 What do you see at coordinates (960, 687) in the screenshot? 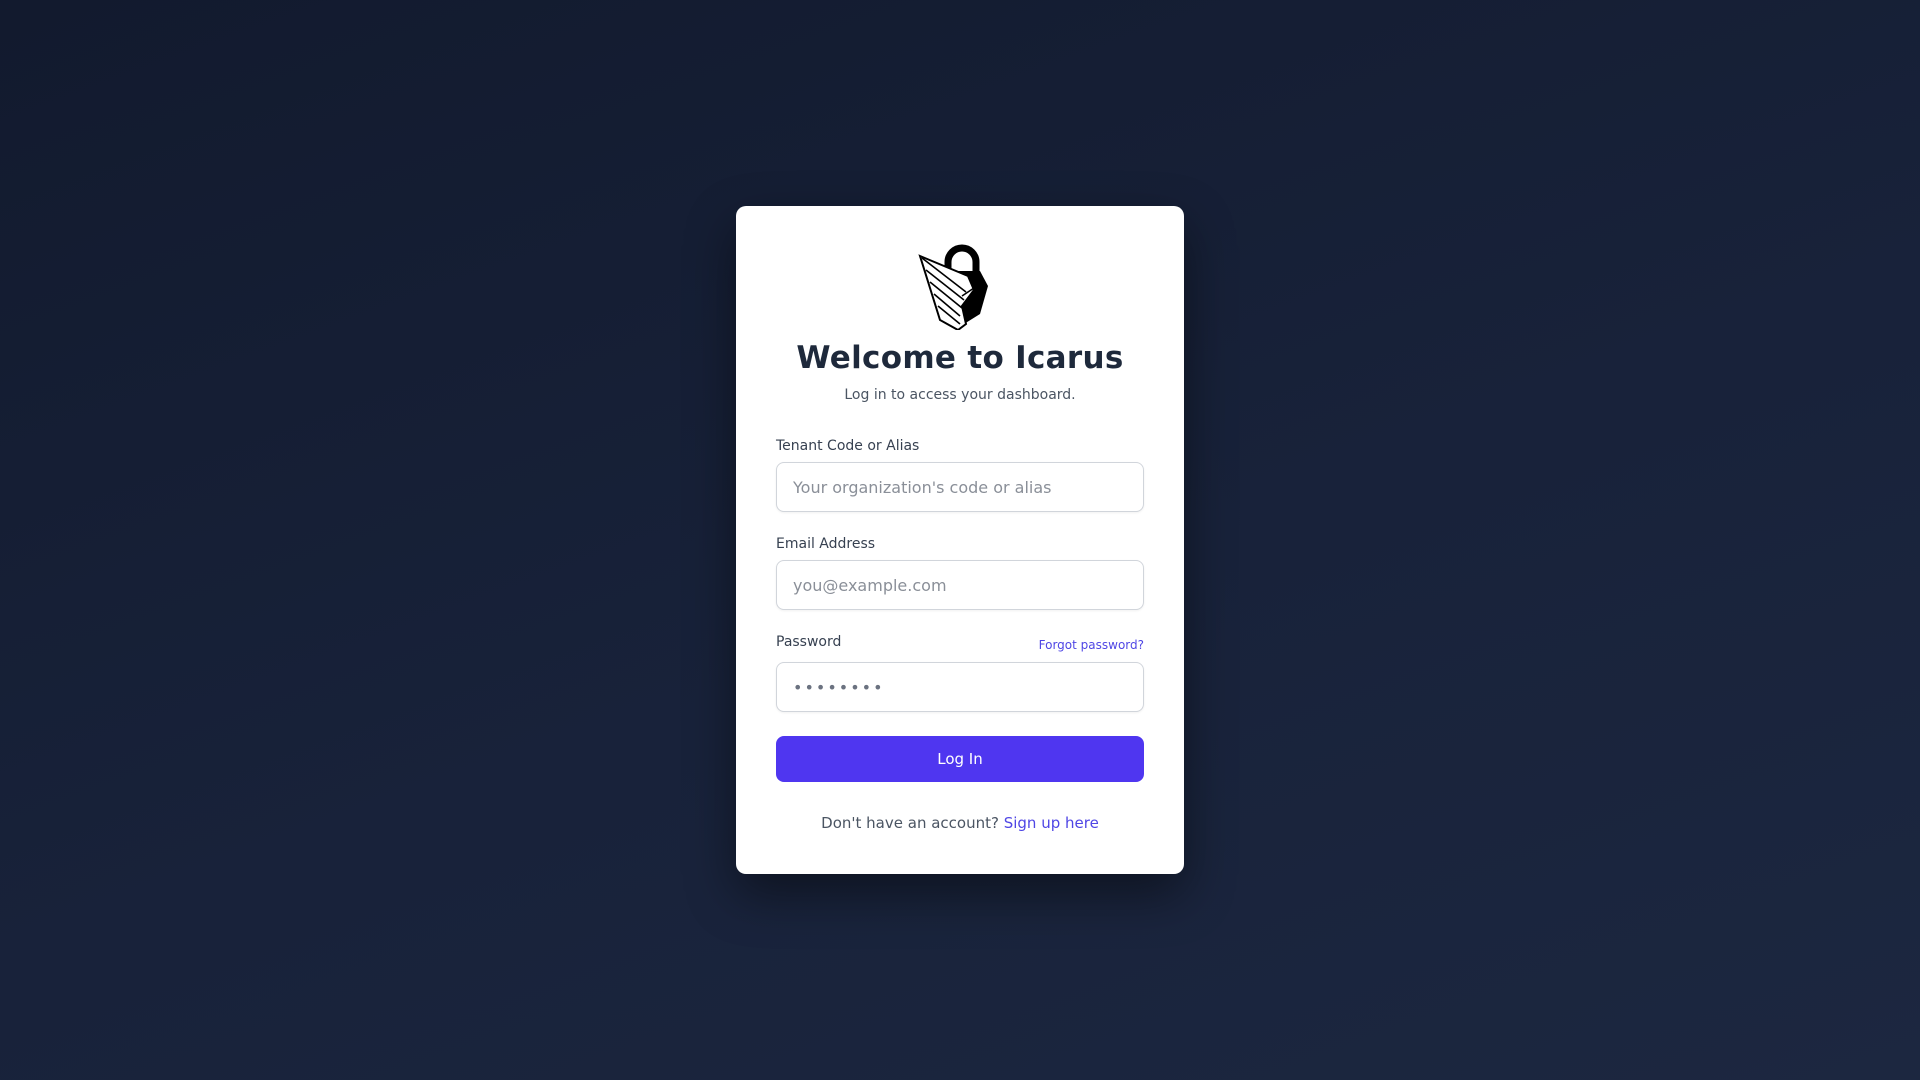
I see `password-input` at bounding box center [960, 687].